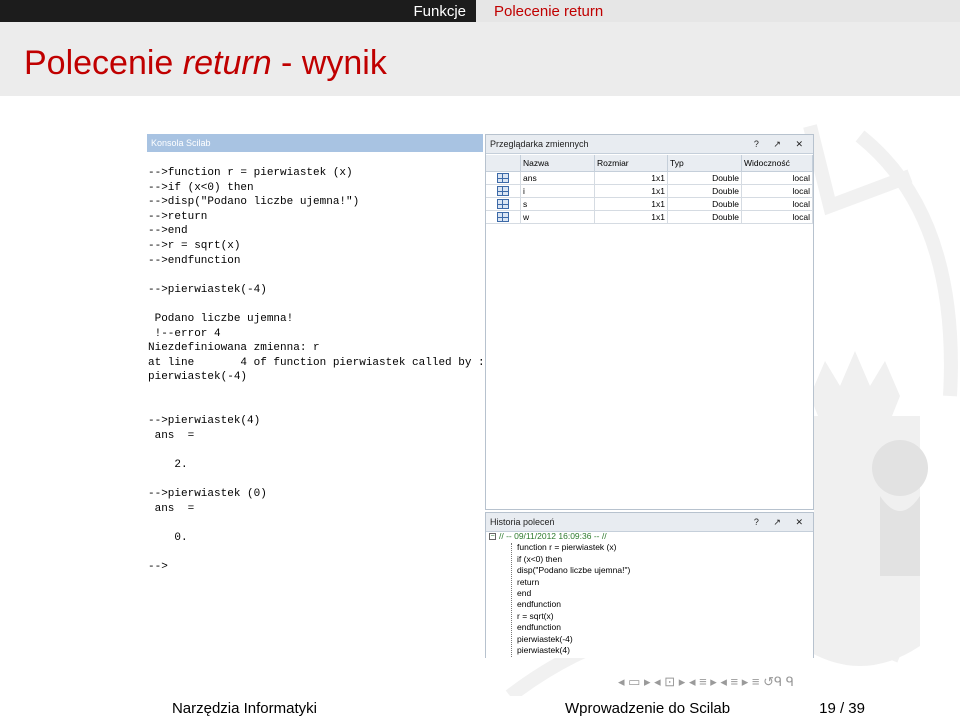 This screenshot has width=960, height=720. Describe the element at coordinates (492, 537) in the screenshot. I see `collapse-icon: −` at that location.